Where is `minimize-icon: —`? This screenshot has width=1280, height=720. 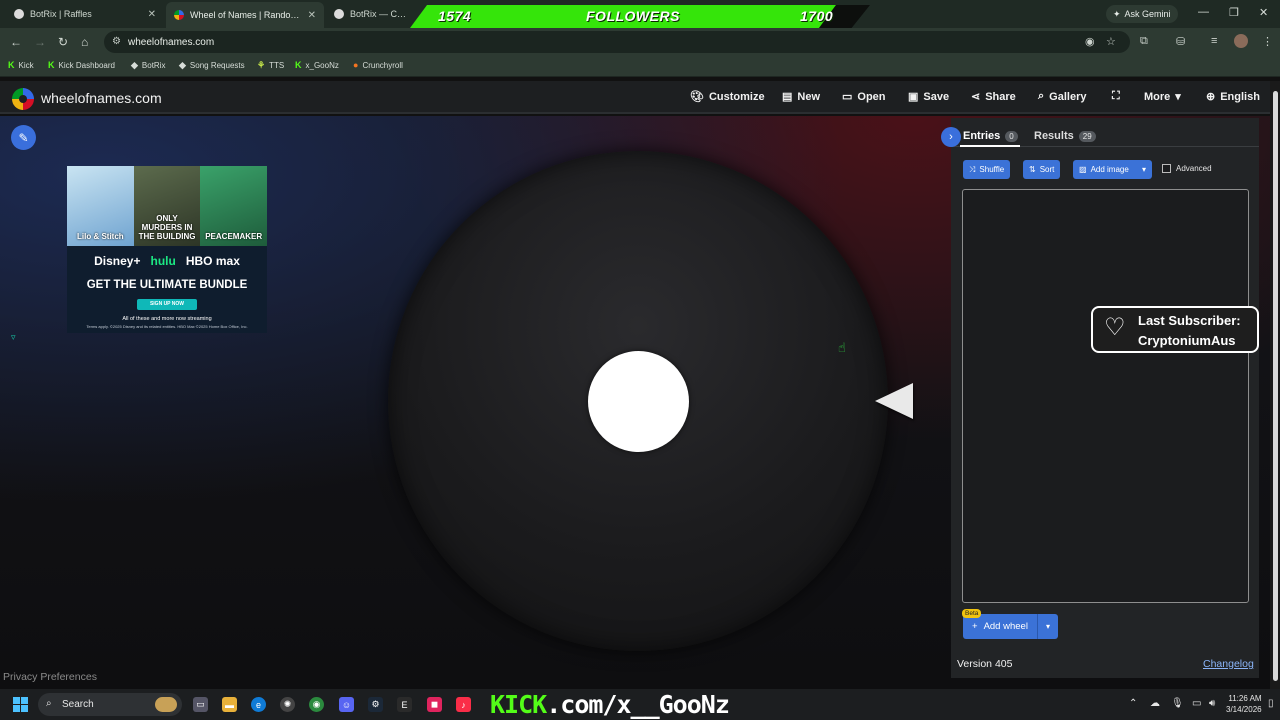
minimize-icon: — is located at coordinates (1203, 12).